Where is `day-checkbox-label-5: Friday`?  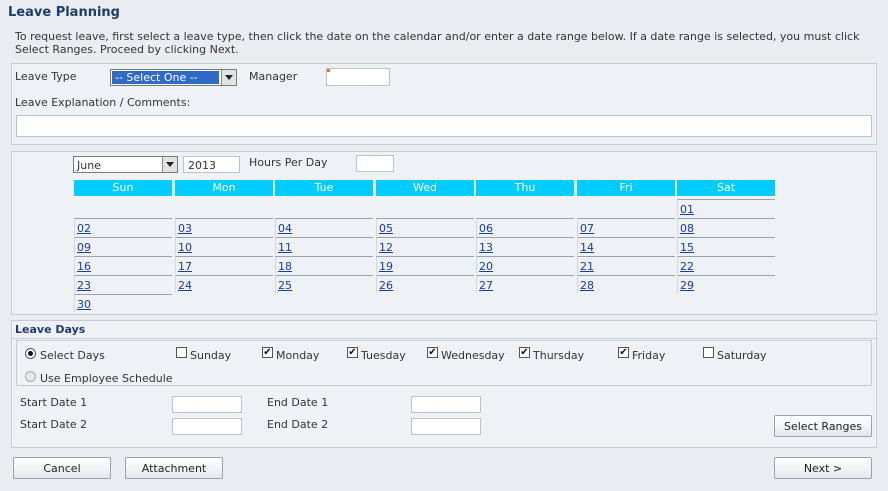 day-checkbox-label-5: Friday is located at coordinates (649, 355).